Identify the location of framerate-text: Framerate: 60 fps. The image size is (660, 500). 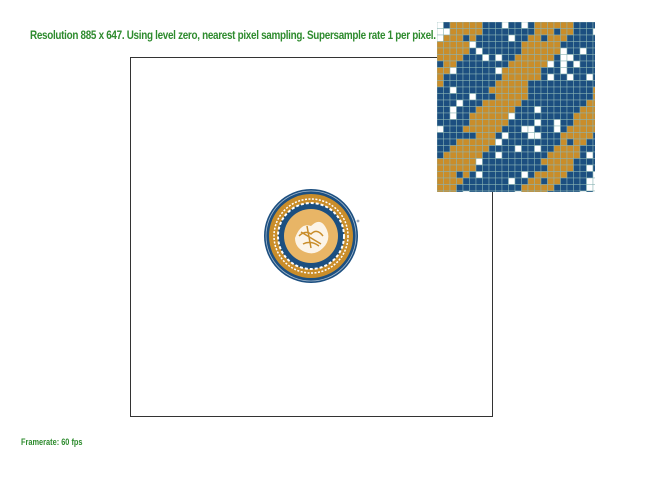
(52, 442).